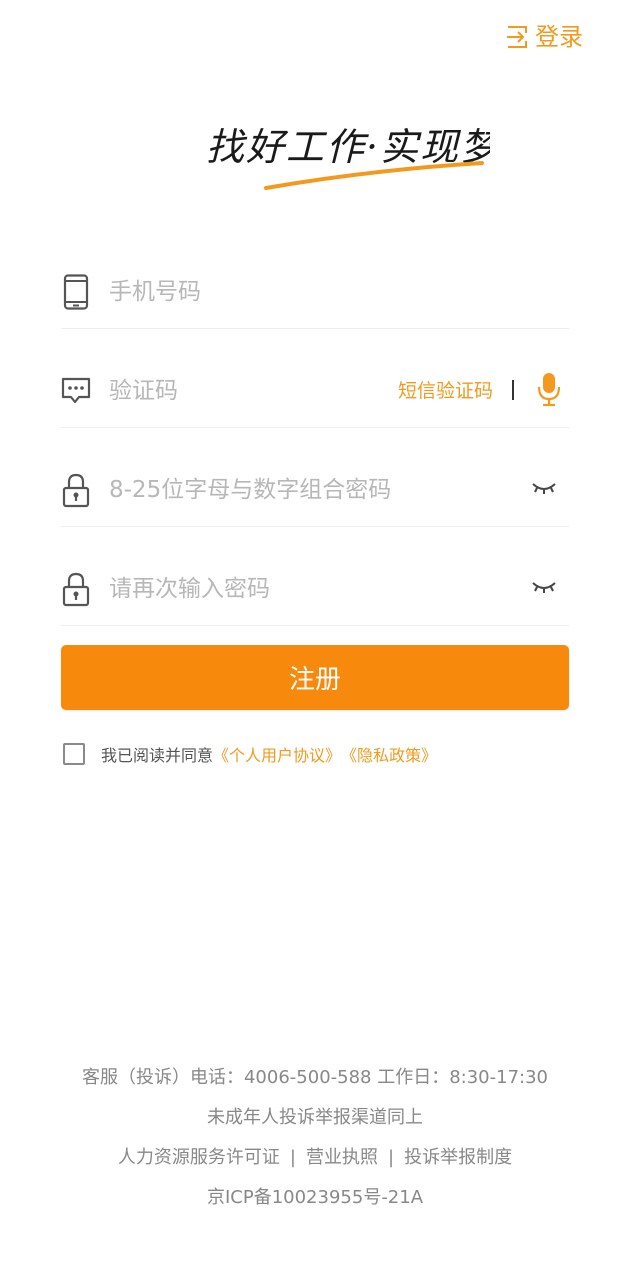 The height and width of the screenshot is (1280, 630). Describe the element at coordinates (315, 677) in the screenshot. I see `register-button: 注册` at that location.